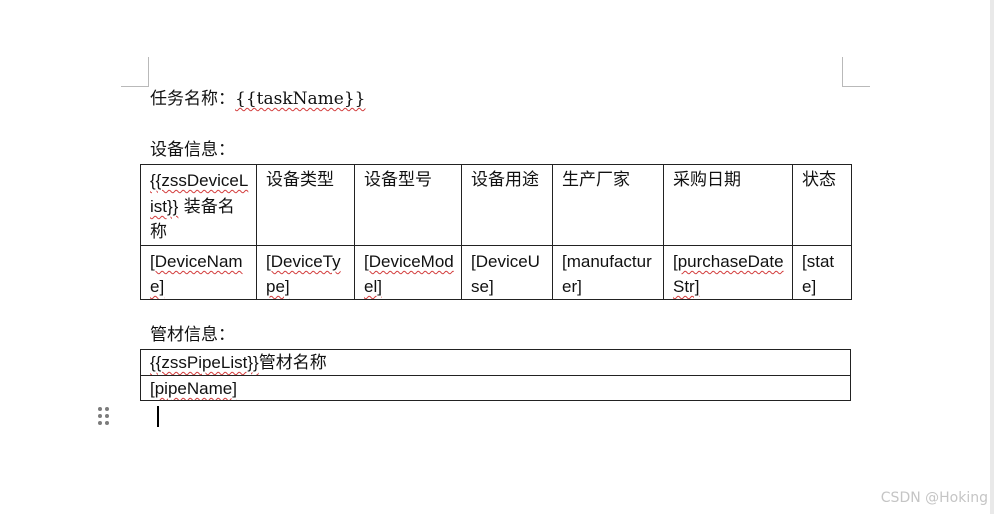  Describe the element at coordinates (842, 71) in the screenshot. I see `page-margin-corner-top-right-vertical` at that location.